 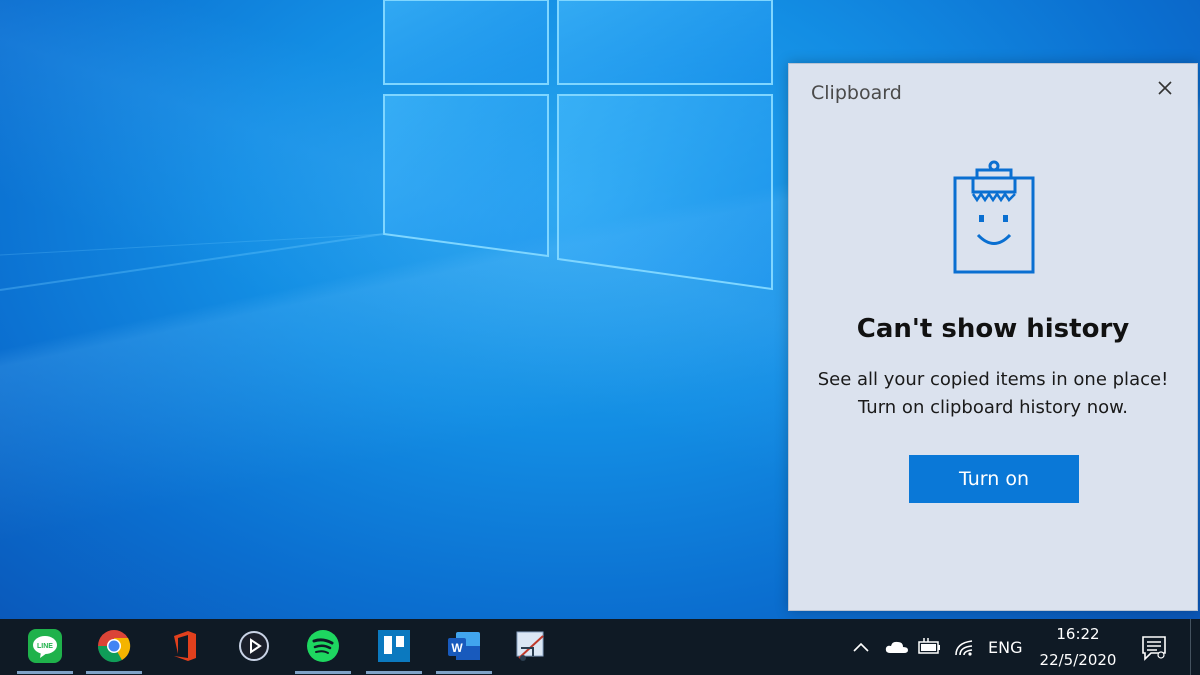 I want to click on description-line-1: See all your copied items in one place!, so click(x=993, y=379).